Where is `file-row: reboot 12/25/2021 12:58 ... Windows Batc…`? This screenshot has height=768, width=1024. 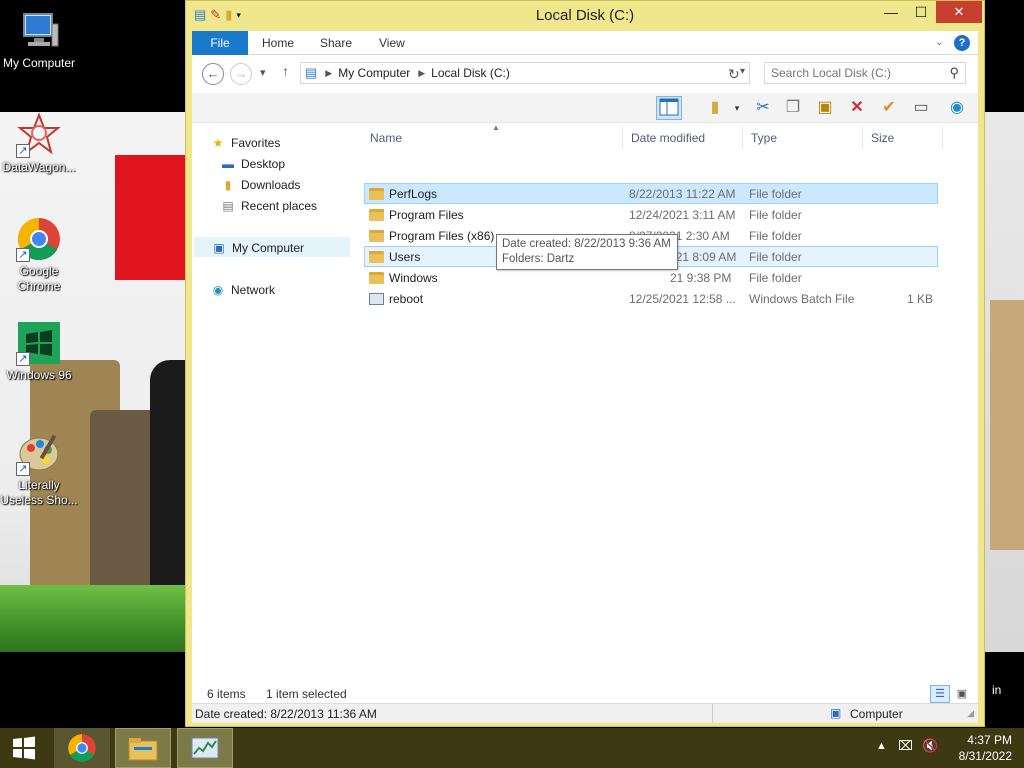
file-row: reboot 12/25/2021 12:58 ... Windows Batc… is located at coordinates (651, 298).